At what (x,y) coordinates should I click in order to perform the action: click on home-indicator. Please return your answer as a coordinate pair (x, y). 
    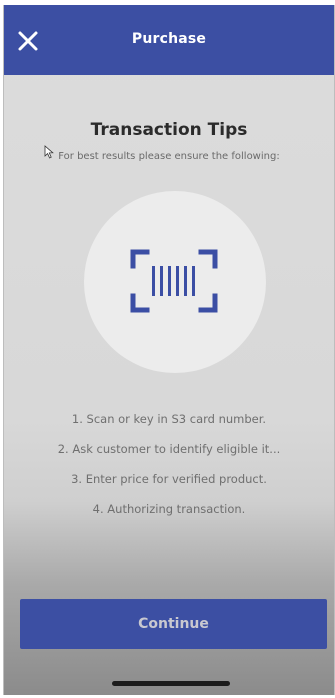
    Looking at the image, I should click on (171, 683).